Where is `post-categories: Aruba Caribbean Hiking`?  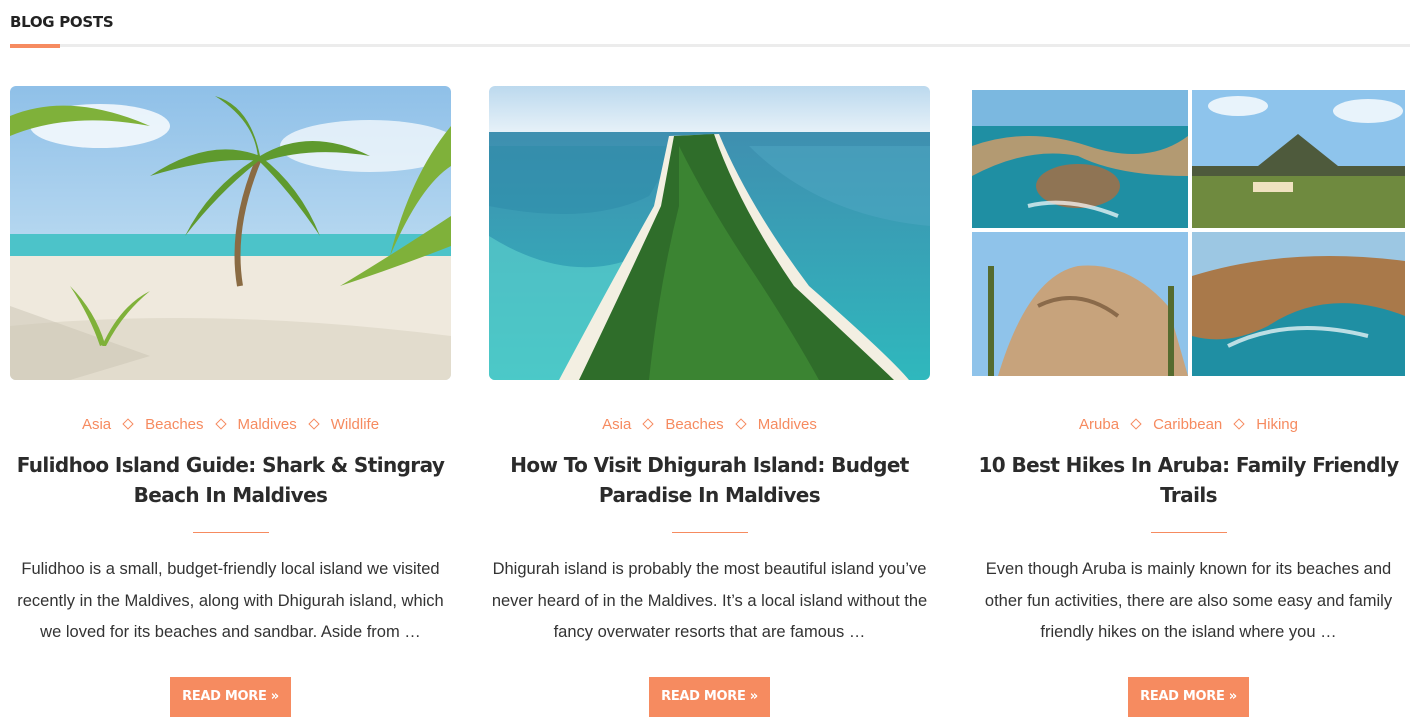
post-categories: Aruba Caribbean Hiking is located at coordinates (1188, 427).